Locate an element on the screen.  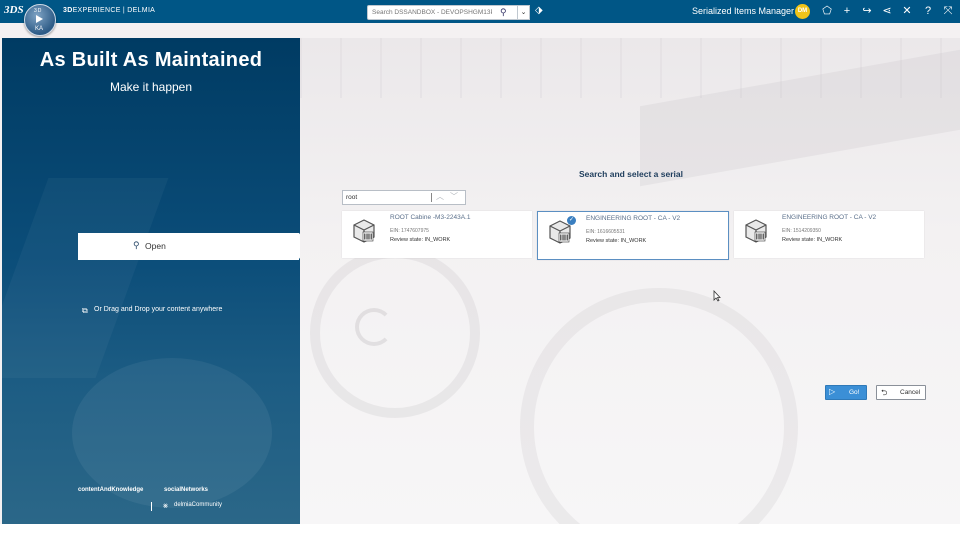
search-scope-dropdown: ⌄ is located at coordinates (523, 12).